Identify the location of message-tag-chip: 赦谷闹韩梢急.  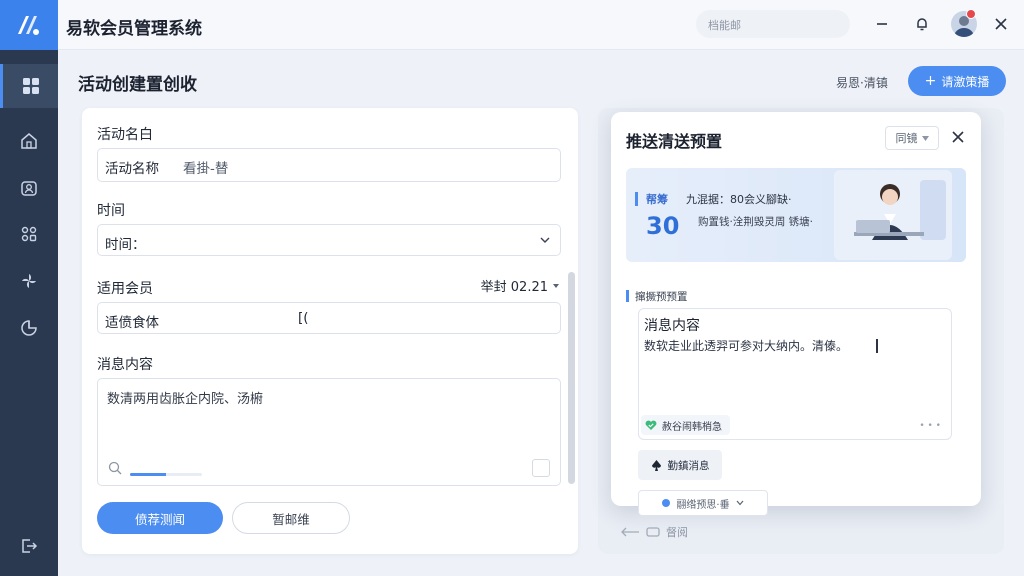
(685, 425).